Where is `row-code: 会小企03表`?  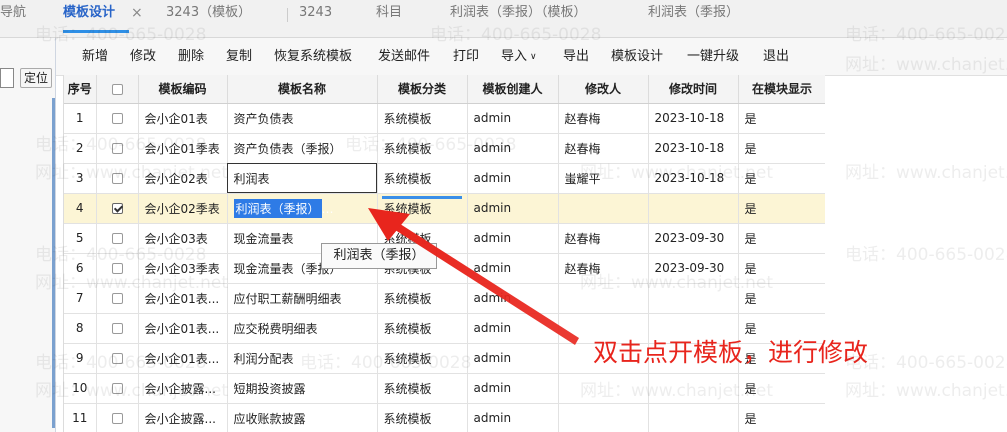 row-code: 会小企03表 is located at coordinates (183, 238).